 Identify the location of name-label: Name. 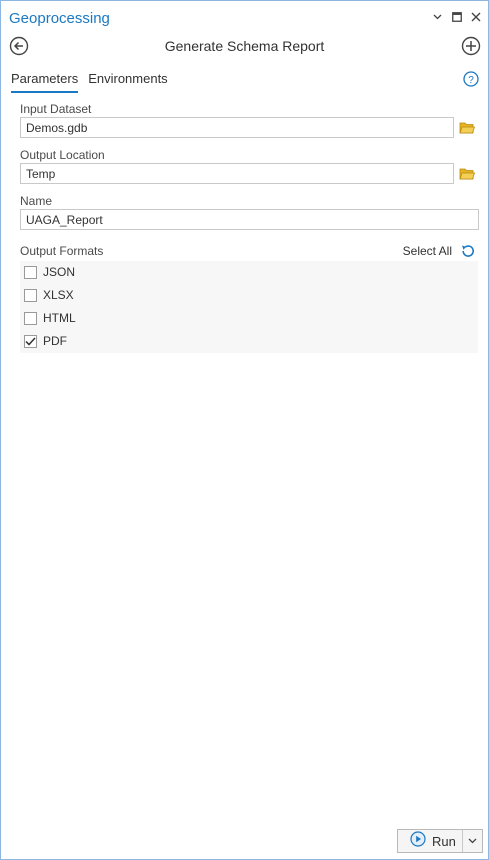
(36, 201).